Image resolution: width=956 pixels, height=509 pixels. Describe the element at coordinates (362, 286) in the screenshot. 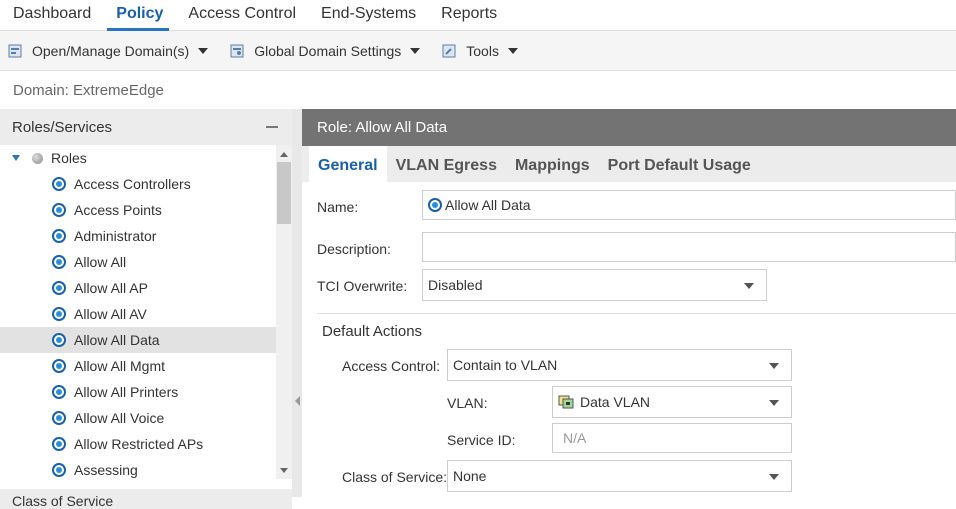

I see `tci-overwrite-label: TCI Overwrite:` at that location.